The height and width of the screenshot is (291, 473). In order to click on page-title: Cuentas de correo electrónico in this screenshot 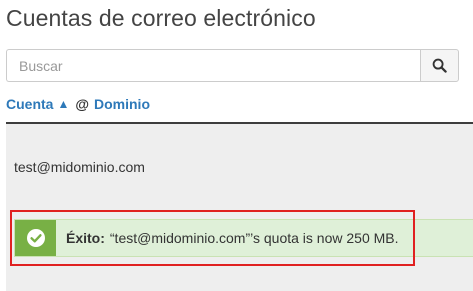, I will do `click(161, 18)`.